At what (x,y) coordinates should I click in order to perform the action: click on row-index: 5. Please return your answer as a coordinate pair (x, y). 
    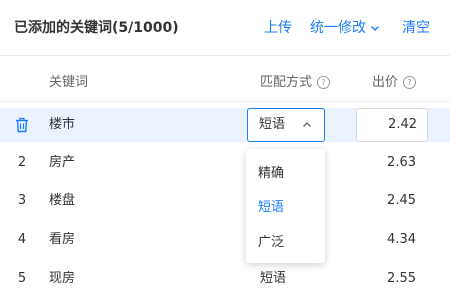
    Looking at the image, I should click on (22, 278).